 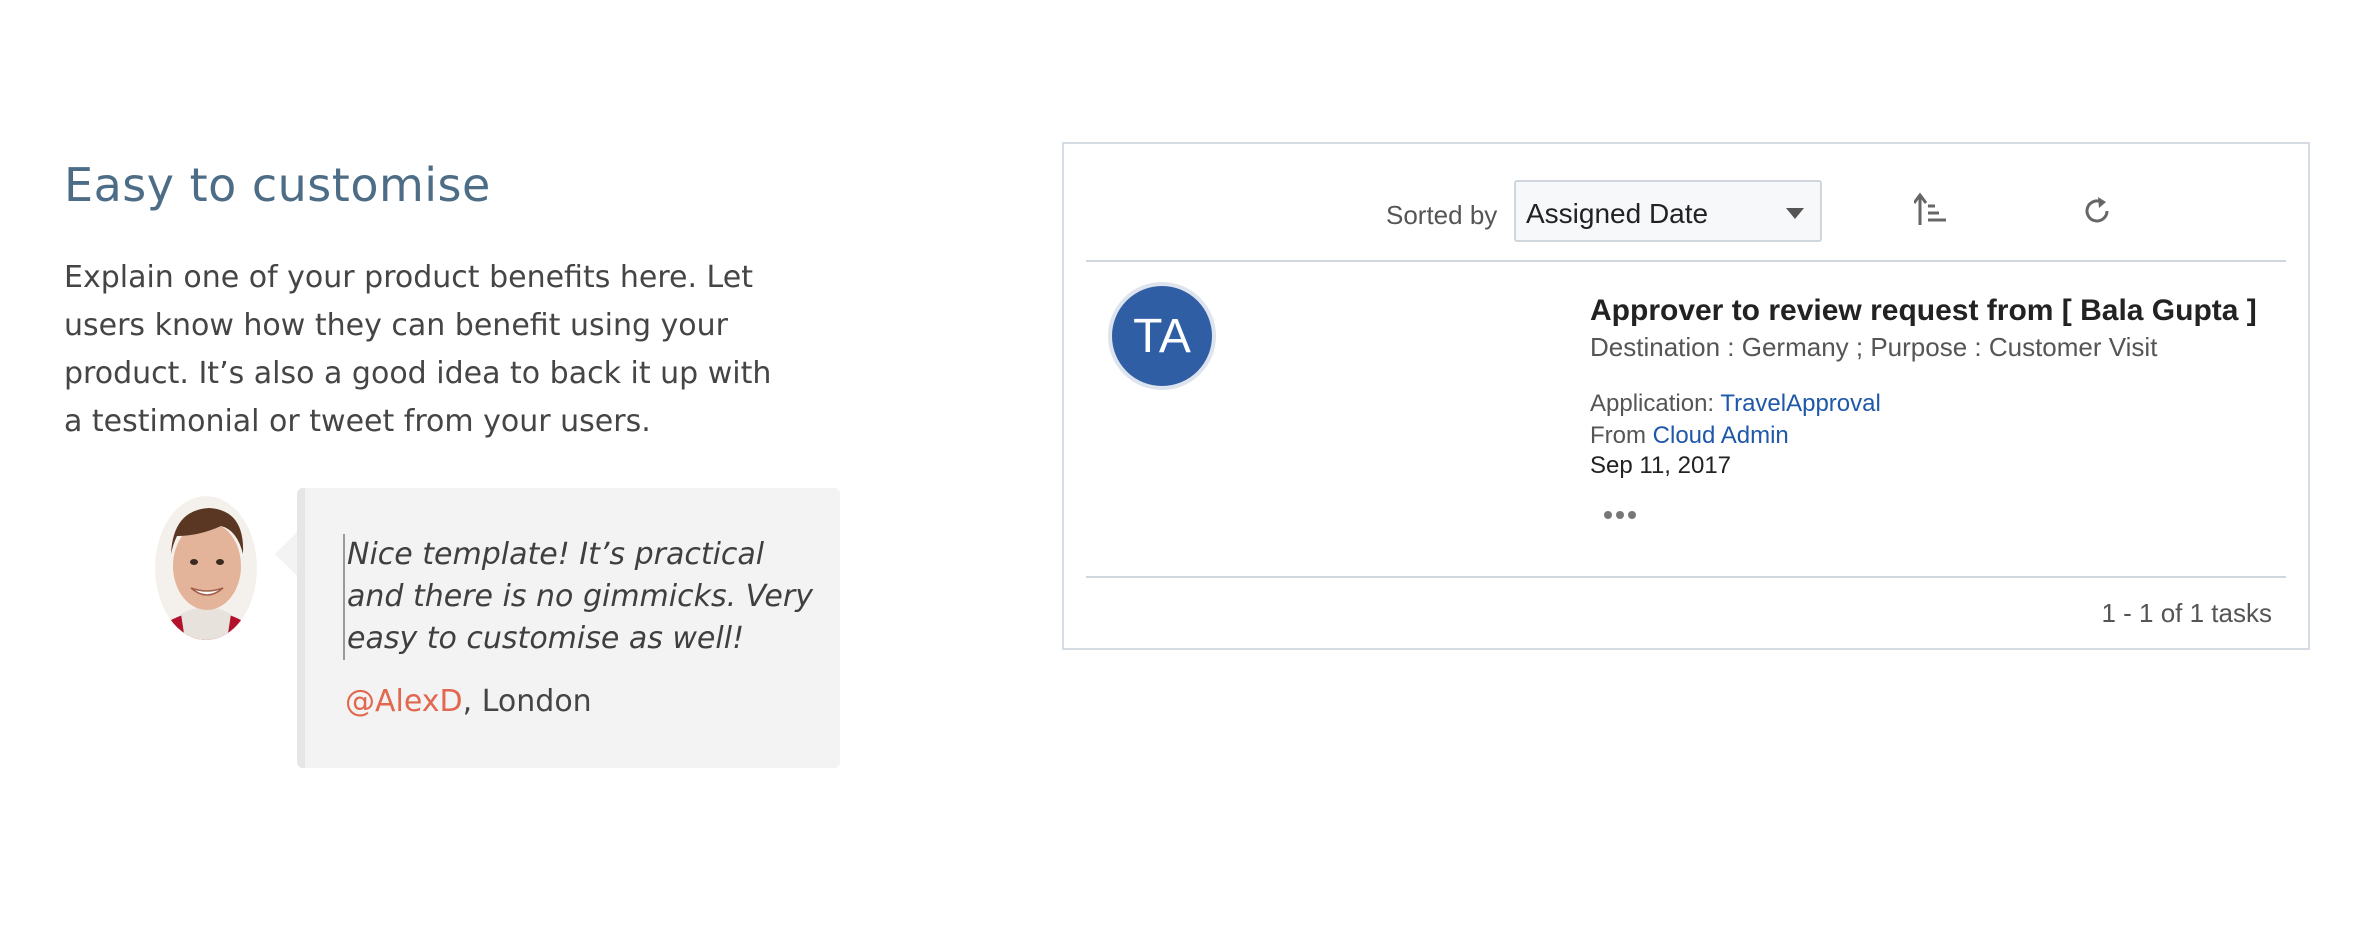 I want to click on task-application: Application: TravelApproval, so click(x=1735, y=404).